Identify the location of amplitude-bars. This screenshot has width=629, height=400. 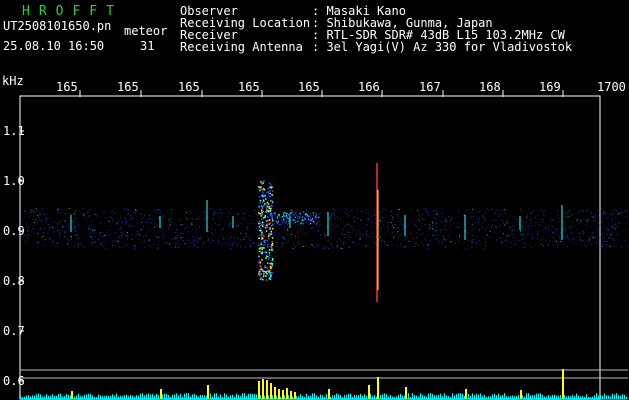
(323, 384).